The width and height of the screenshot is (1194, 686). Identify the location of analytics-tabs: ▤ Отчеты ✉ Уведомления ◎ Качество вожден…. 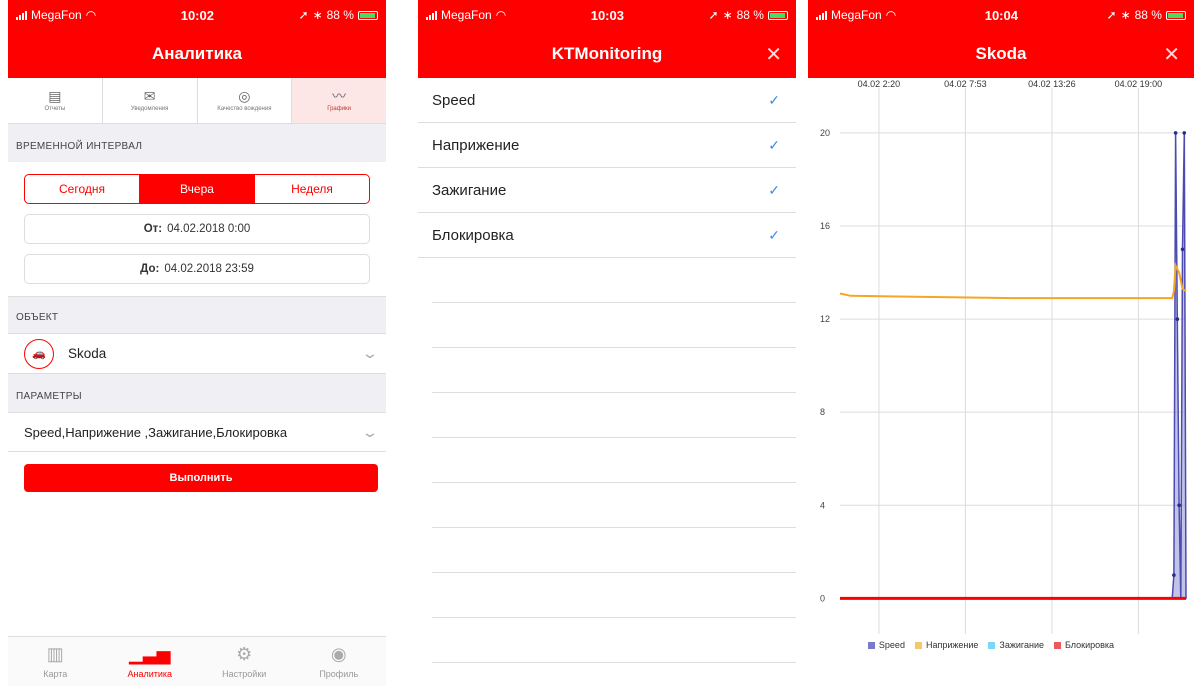
(197, 101).